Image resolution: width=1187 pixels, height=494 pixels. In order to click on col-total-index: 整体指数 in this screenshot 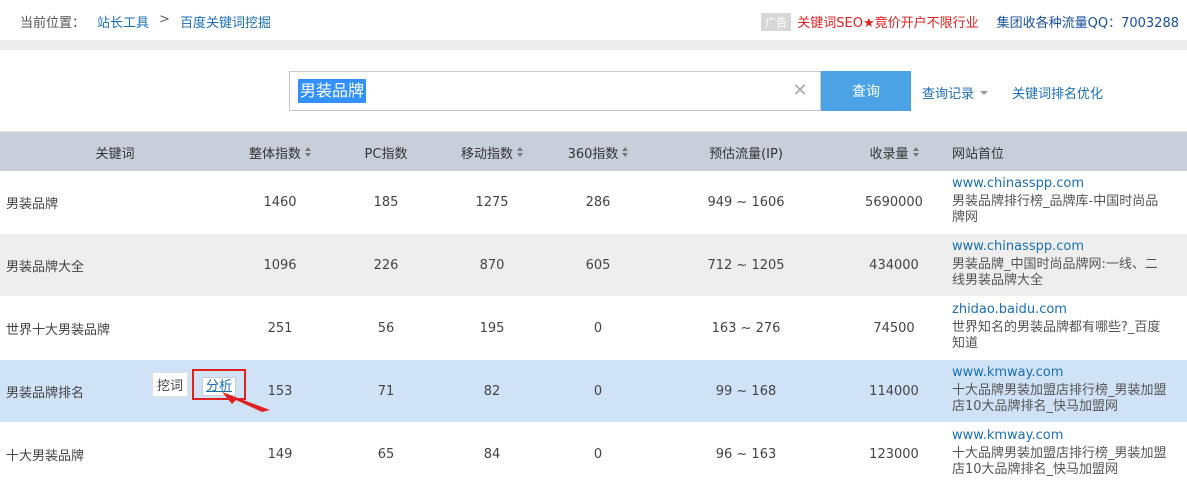, I will do `click(280, 152)`.